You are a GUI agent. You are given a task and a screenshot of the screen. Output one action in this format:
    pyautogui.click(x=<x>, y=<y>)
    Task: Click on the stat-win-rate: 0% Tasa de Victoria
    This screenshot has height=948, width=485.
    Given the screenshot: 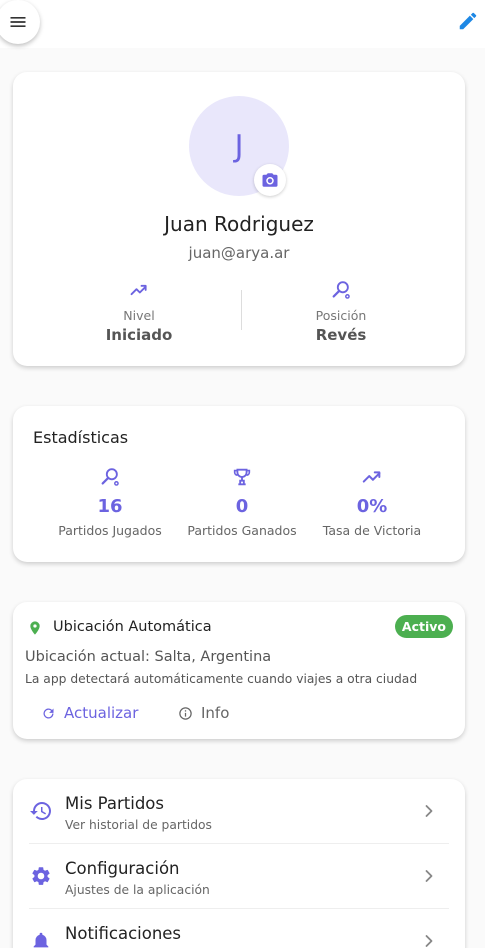 What is the action you would take?
    pyautogui.click(x=372, y=501)
    